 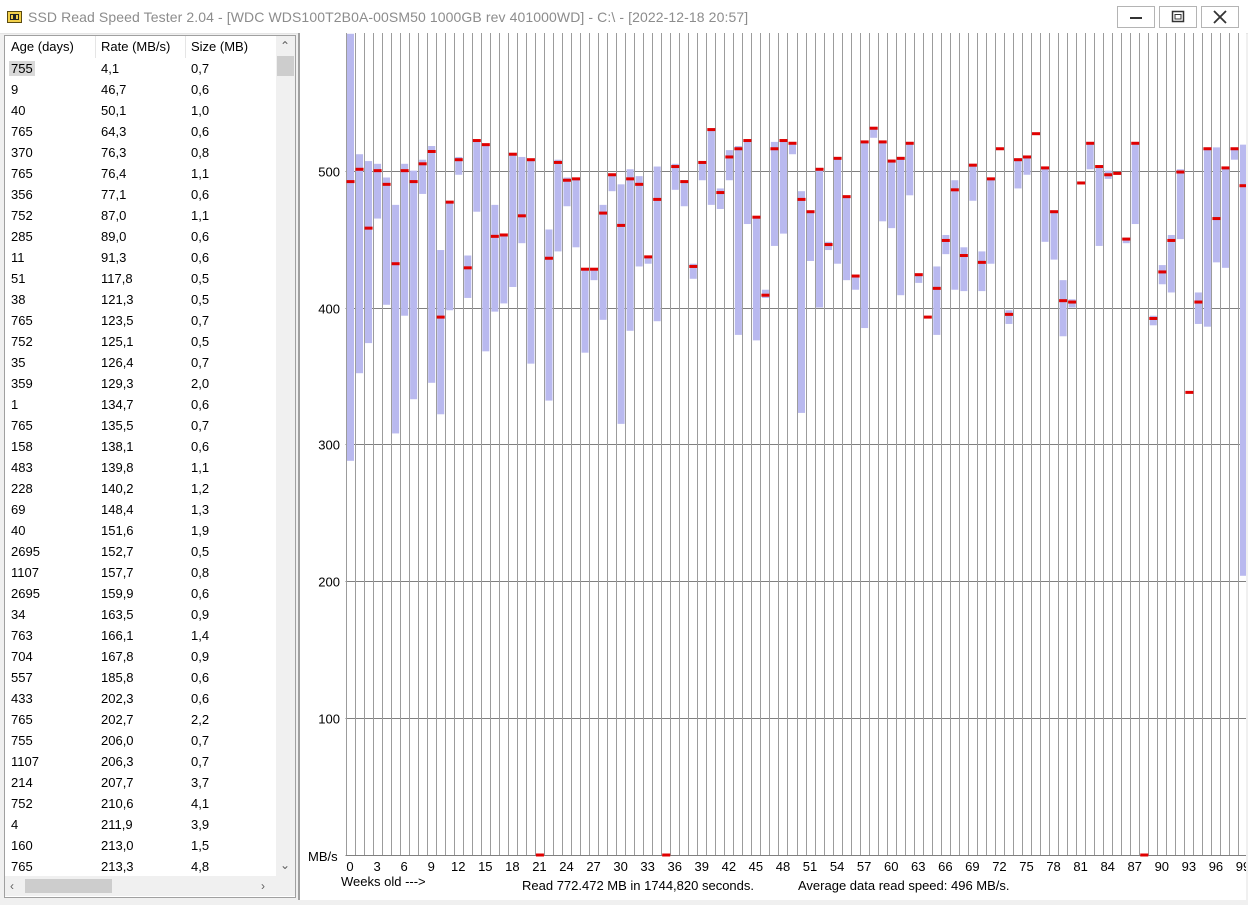 What do you see at coordinates (285, 456) in the screenshot?
I see `vertical-scrollbar: ⌃ ⌄` at bounding box center [285, 456].